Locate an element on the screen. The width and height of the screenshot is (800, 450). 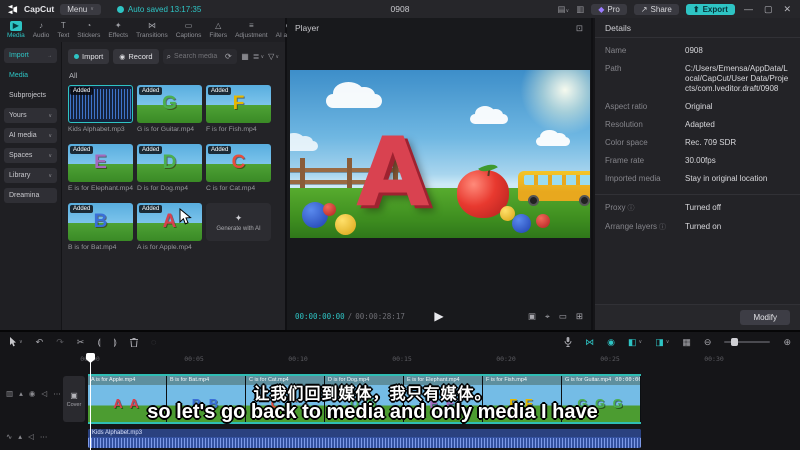
toggle-value: Turned off is located at coordinates (703, 208).